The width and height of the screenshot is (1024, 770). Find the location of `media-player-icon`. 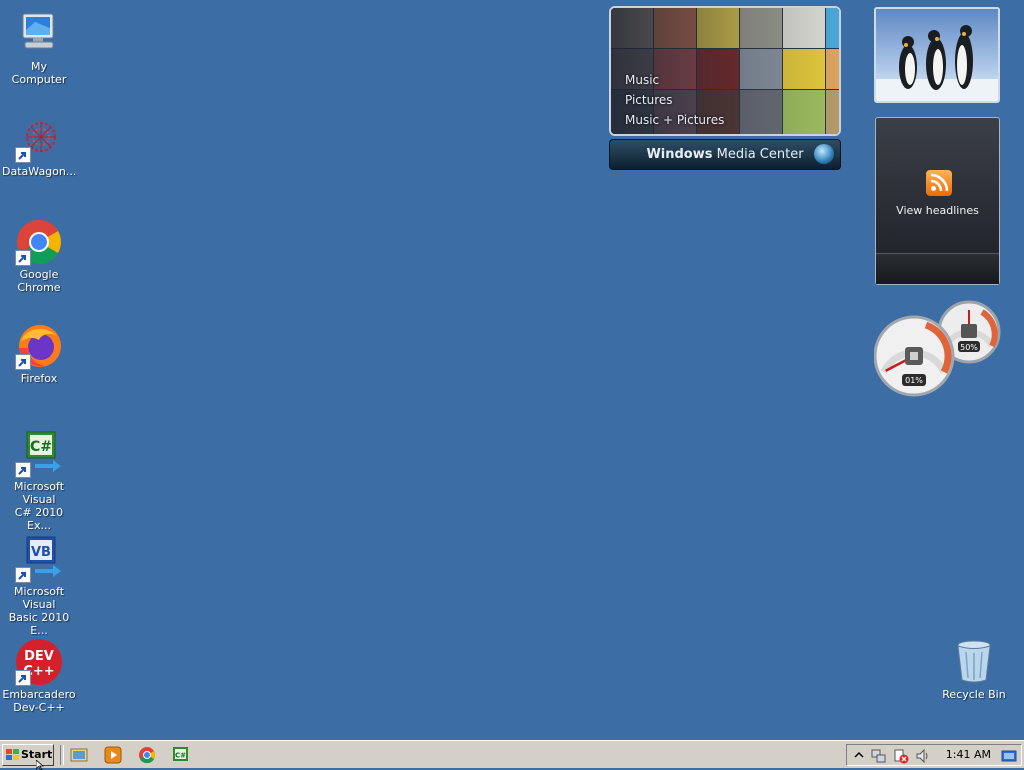

media-player-icon is located at coordinates (113, 755).